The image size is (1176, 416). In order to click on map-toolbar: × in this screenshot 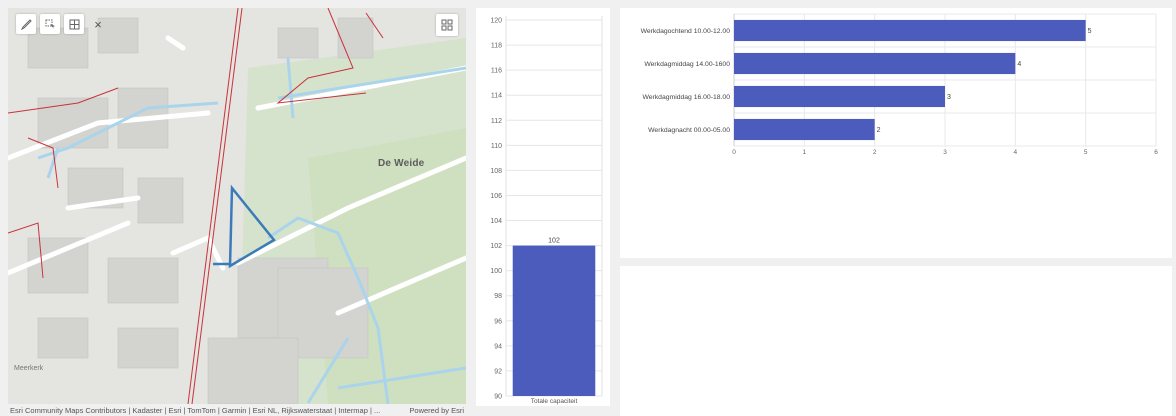, I will do `click(62, 24)`.